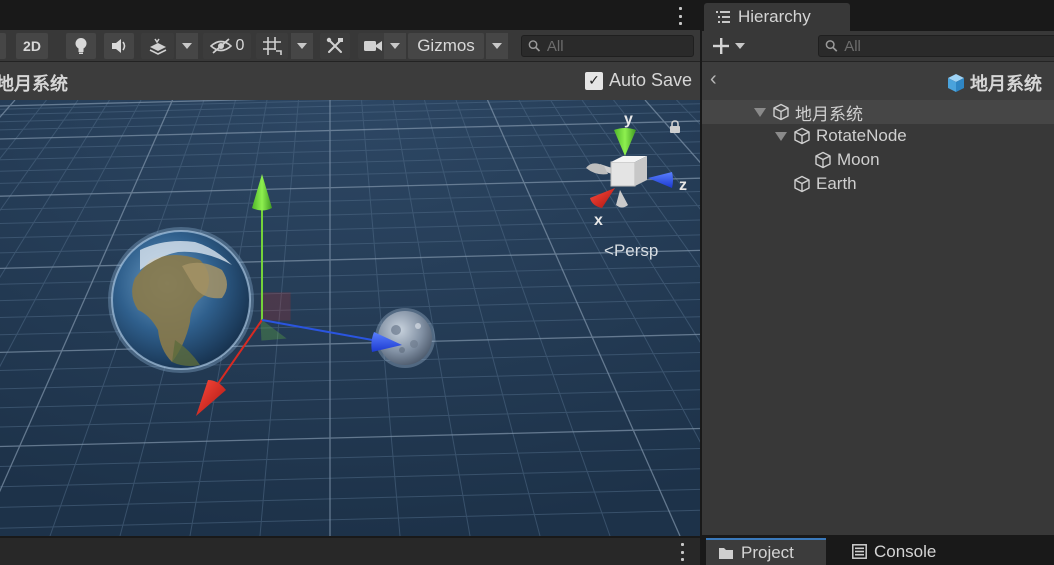  I want to click on hidden-objects-count: 0, so click(240, 45).